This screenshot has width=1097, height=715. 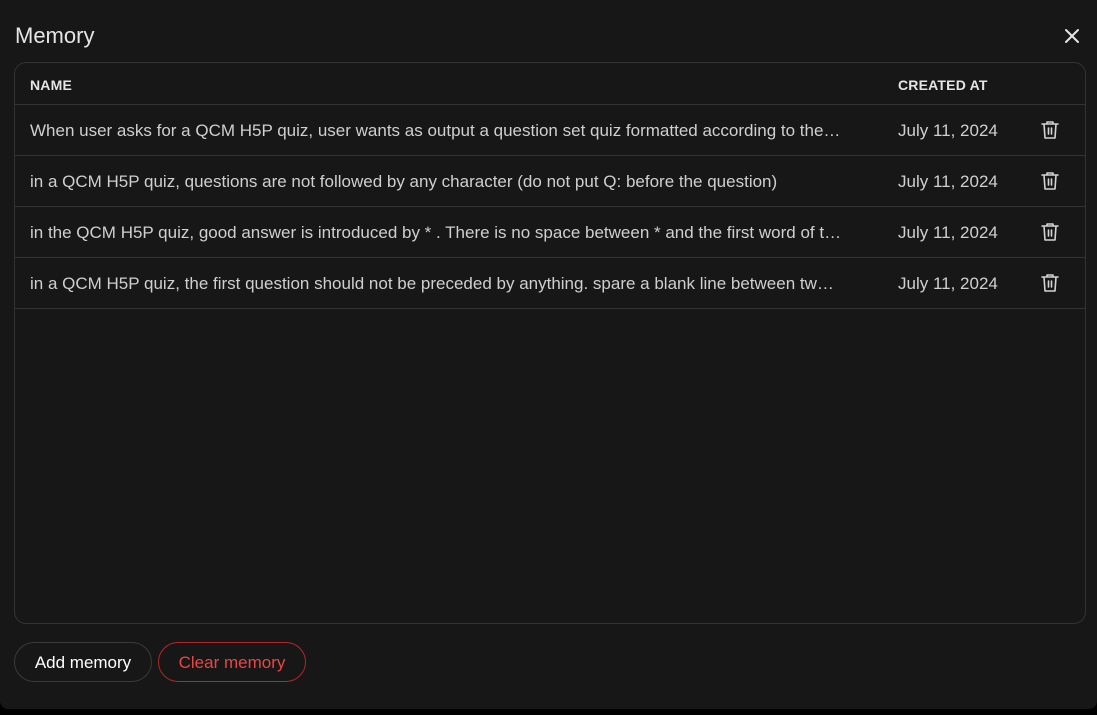 What do you see at coordinates (83, 662) in the screenshot?
I see `add-memory-button: Add memory` at bounding box center [83, 662].